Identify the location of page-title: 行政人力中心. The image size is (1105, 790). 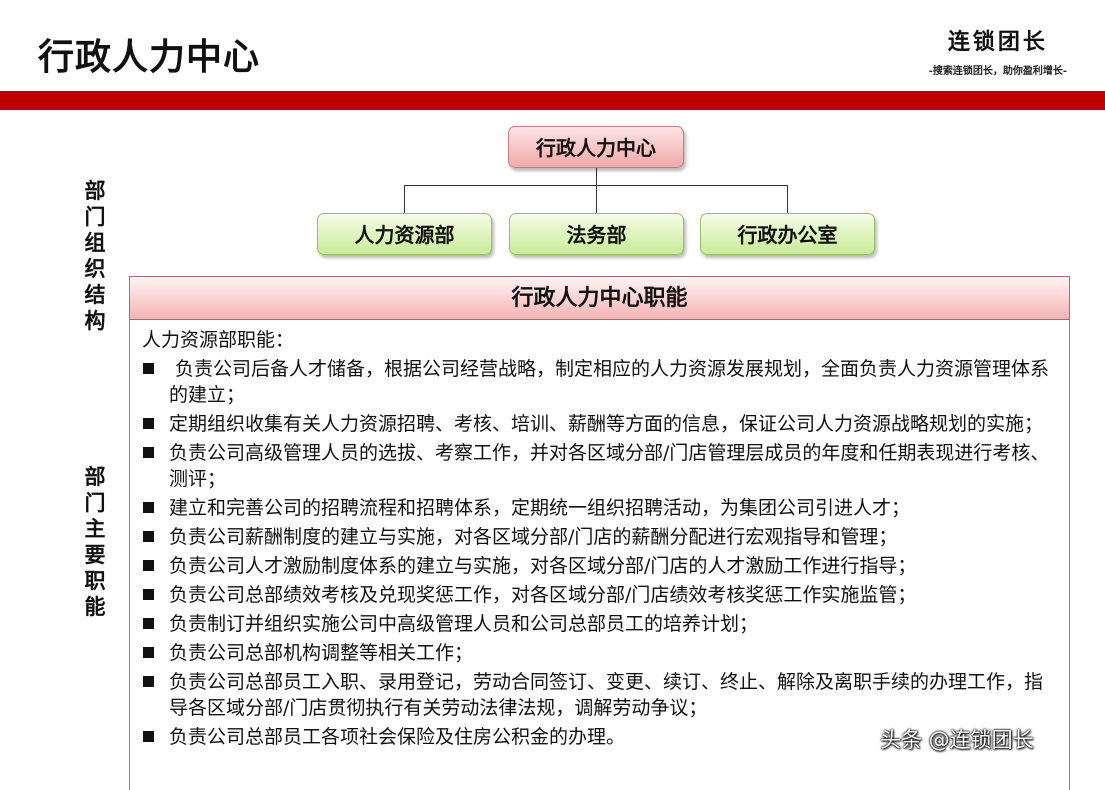
(149, 57).